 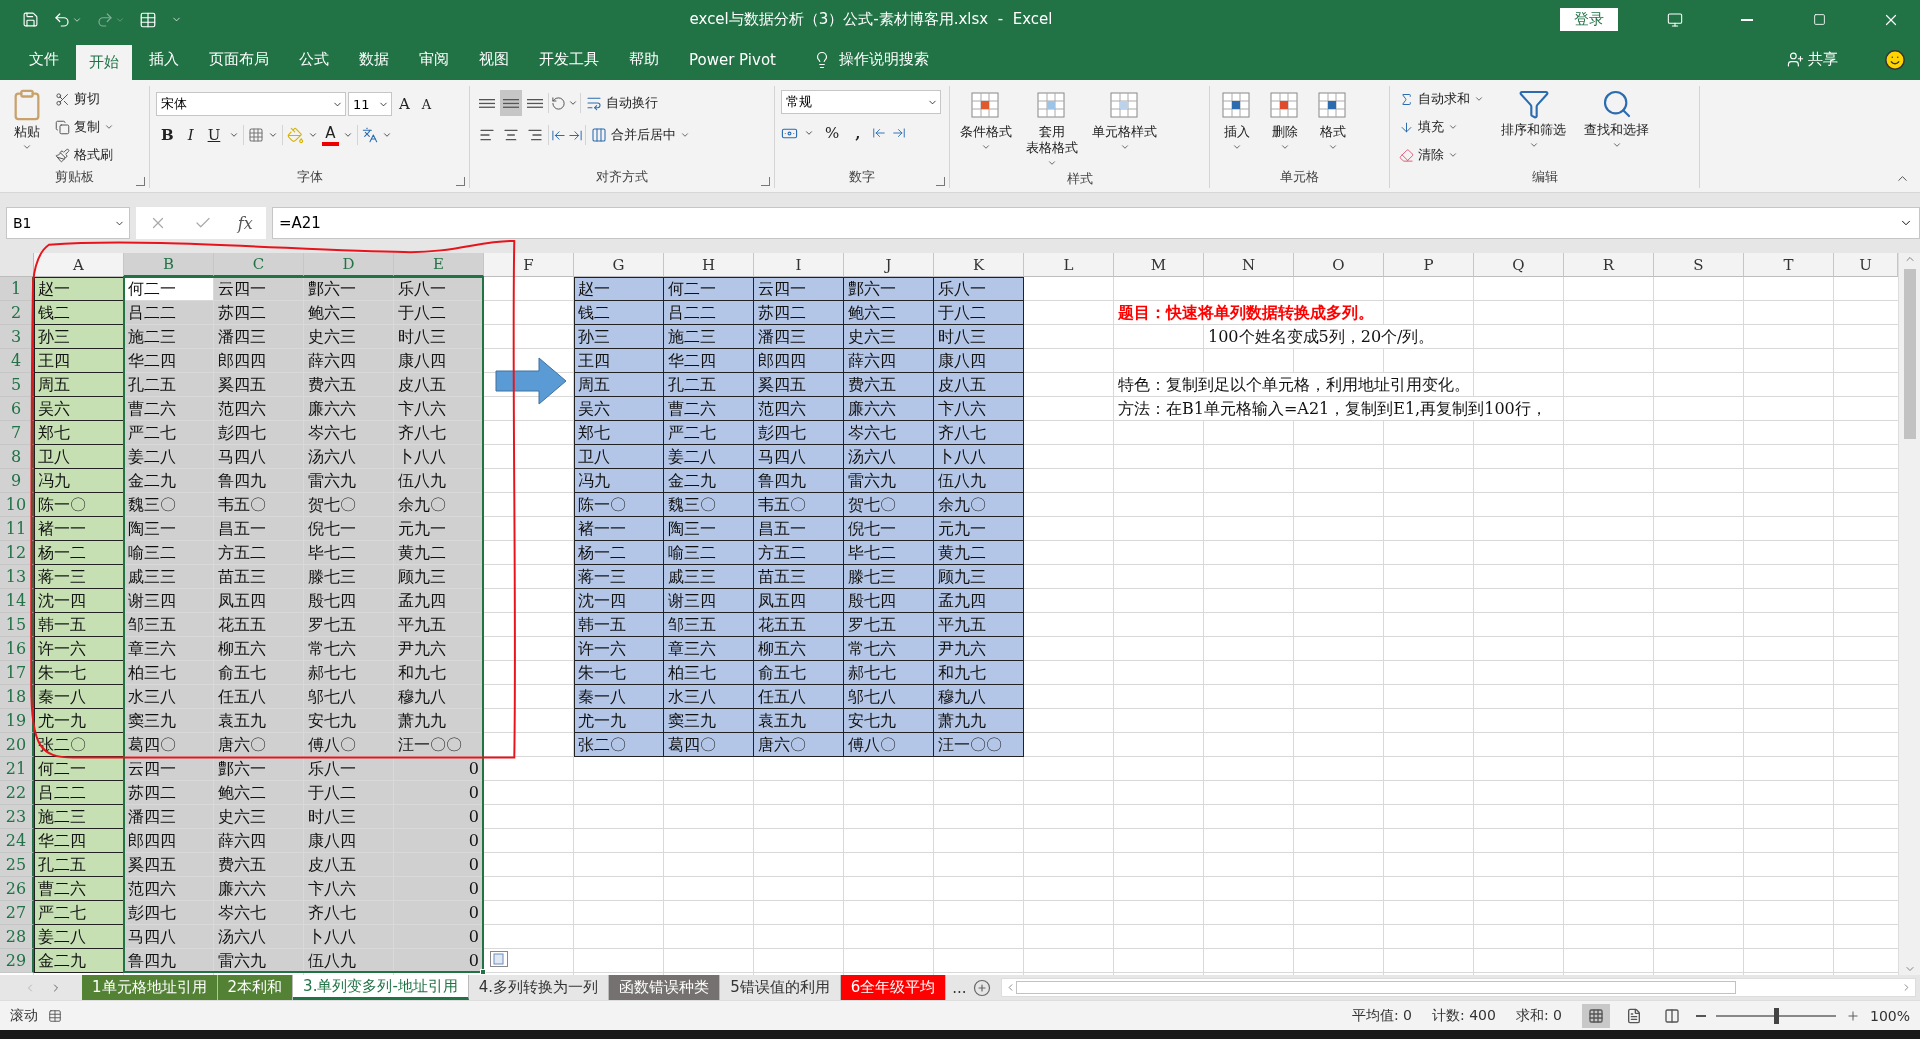 I want to click on table-cell: 潘四三, so click(x=799, y=337).